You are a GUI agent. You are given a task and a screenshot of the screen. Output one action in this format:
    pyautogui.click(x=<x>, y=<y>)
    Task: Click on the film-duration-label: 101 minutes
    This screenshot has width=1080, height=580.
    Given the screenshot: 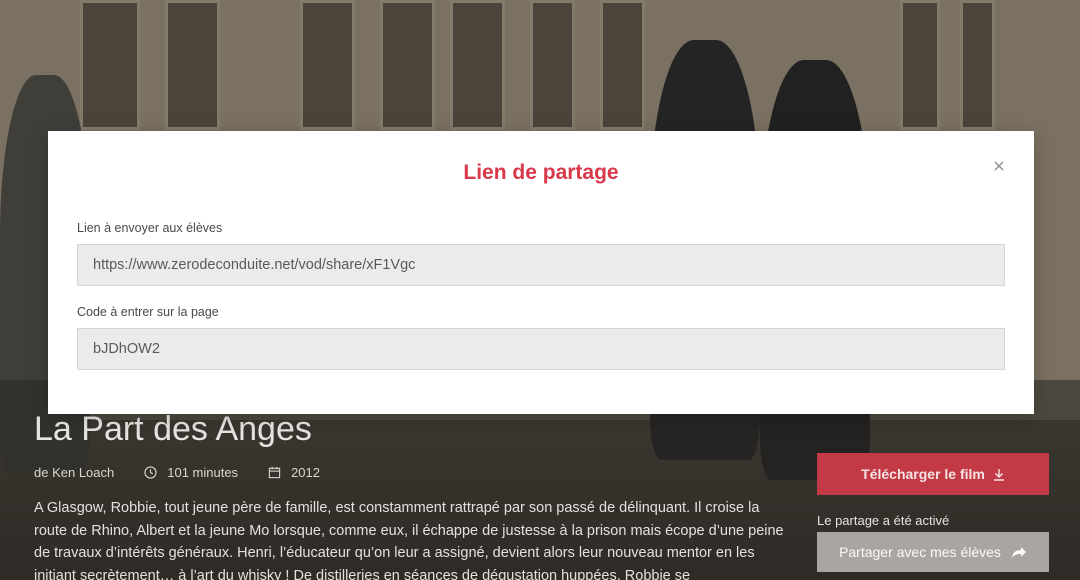 What is the action you would take?
    pyautogui.click(x=203, y=472)
    